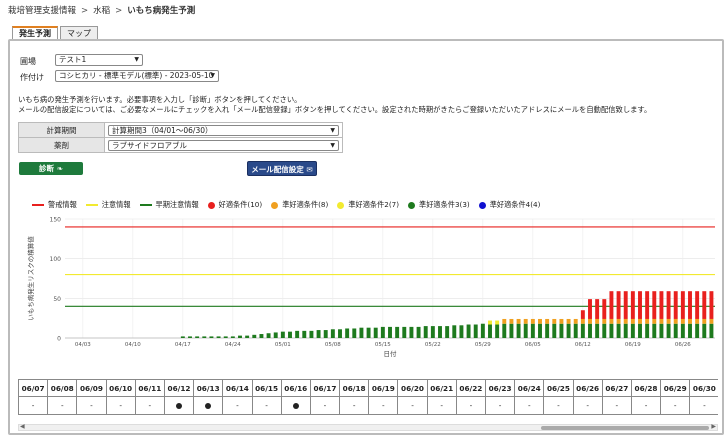 This screenshot has height=439, width=727. What do you see at coordinates (145, 205) in the screenshot?
I see `legend-line-swatch` at bounding box center [145, 205].